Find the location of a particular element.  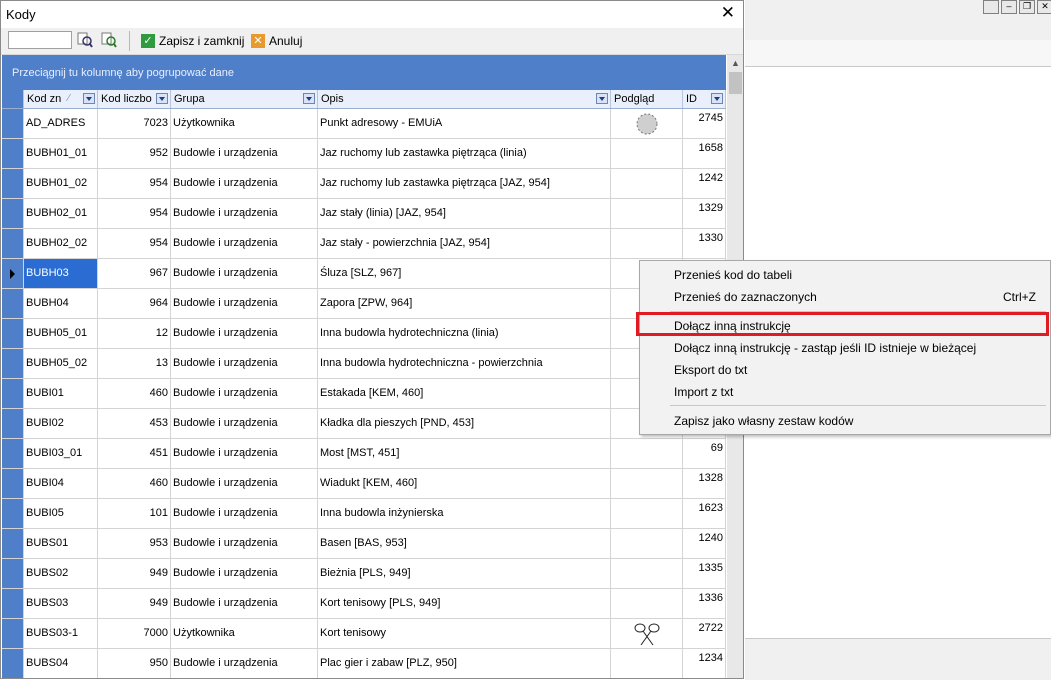

context-menu-item: Przenieś kod do tabeli is located at coordinates (845, 275).